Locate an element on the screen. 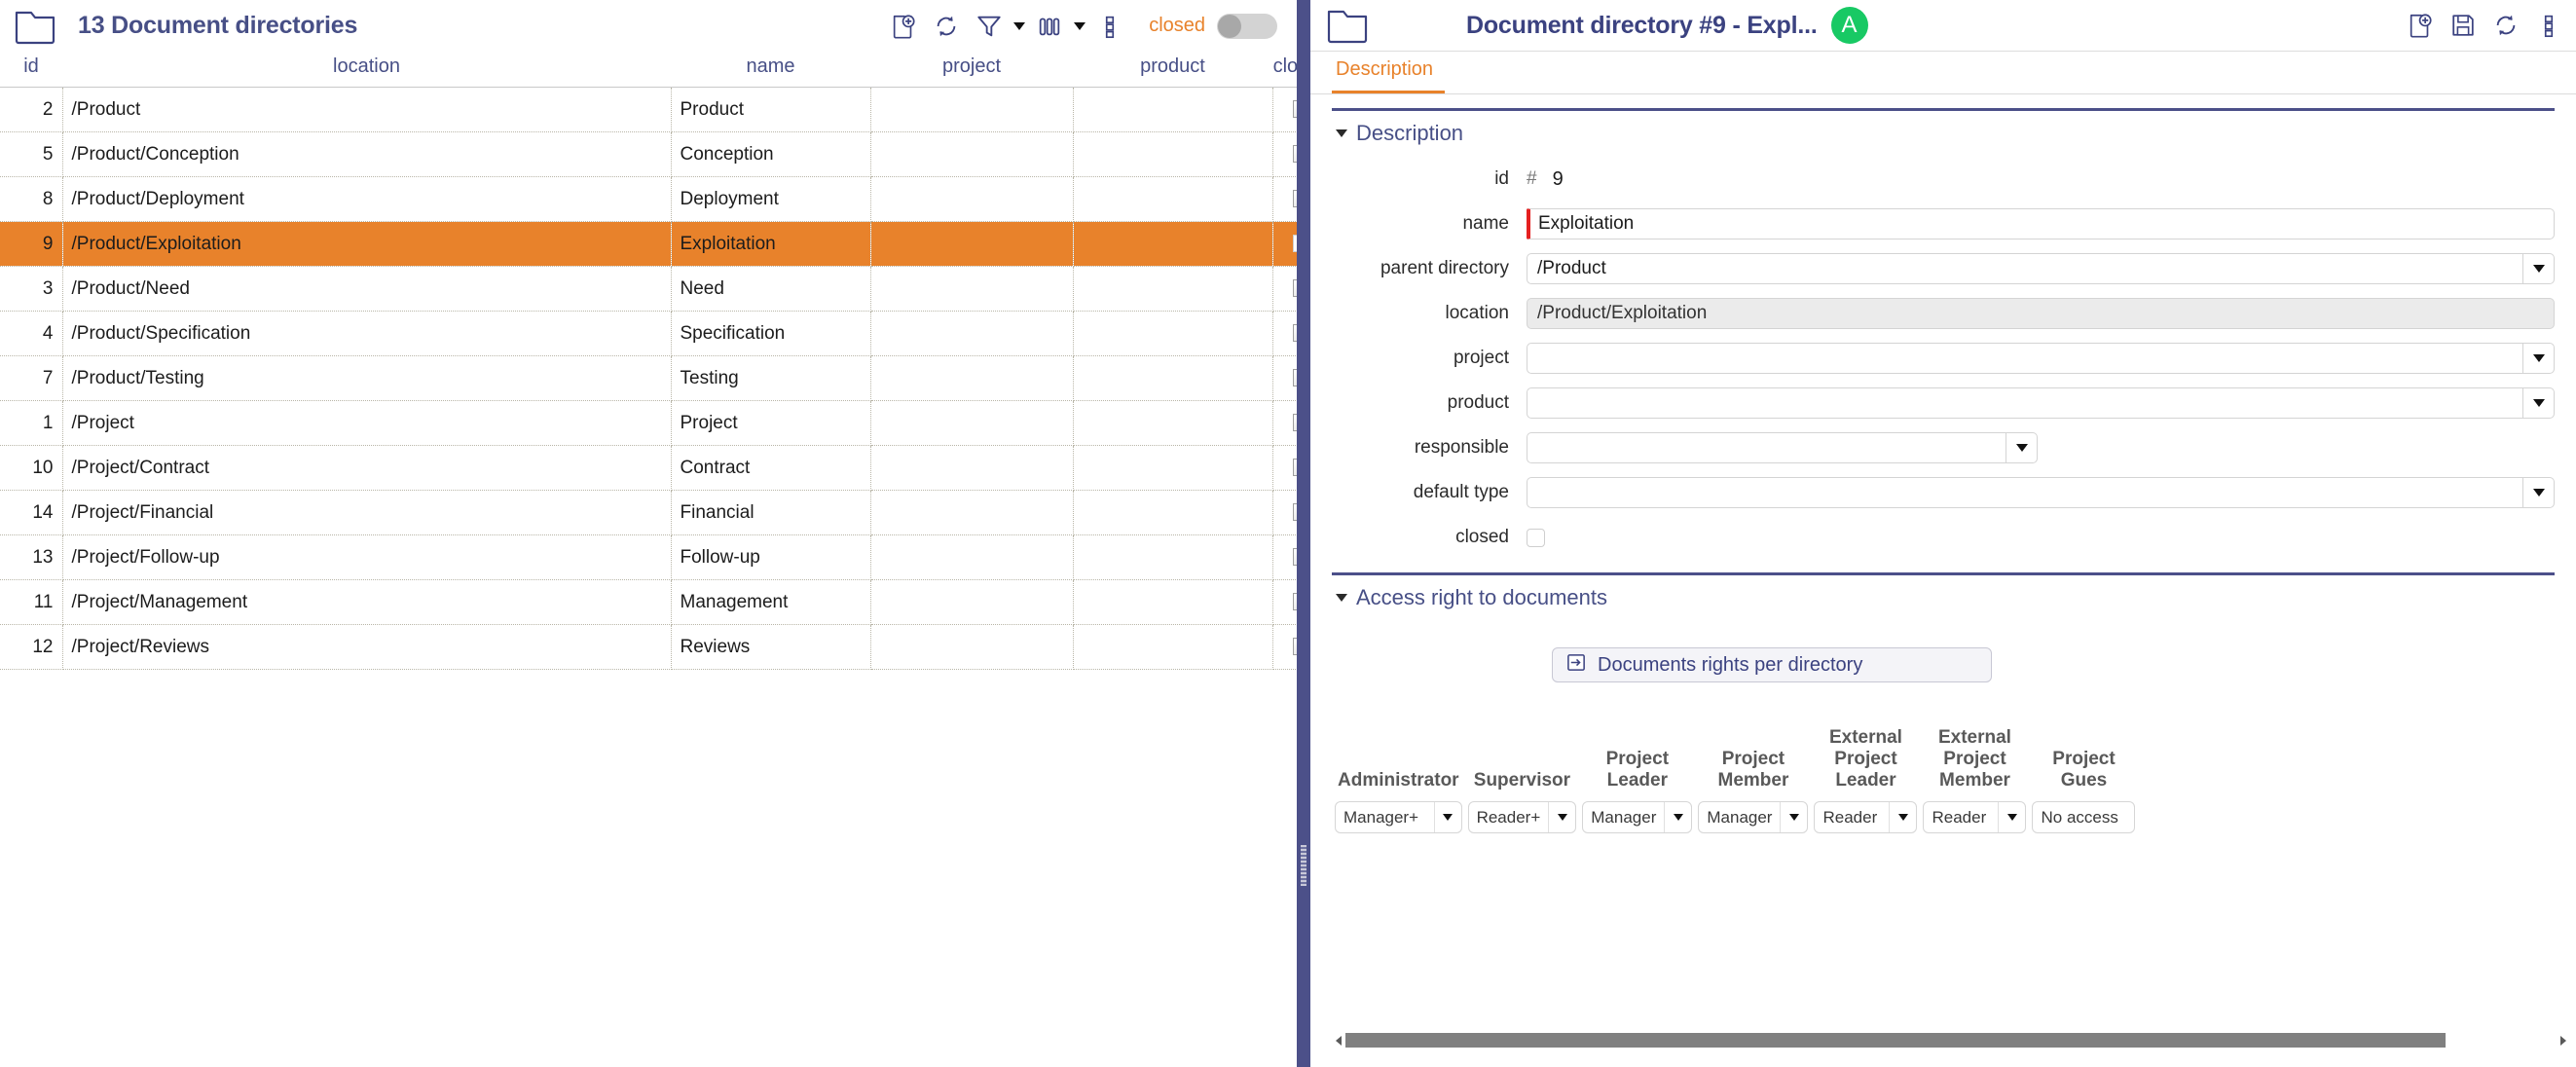  cell-name: Follow-up is located at coordinates (771, 557).